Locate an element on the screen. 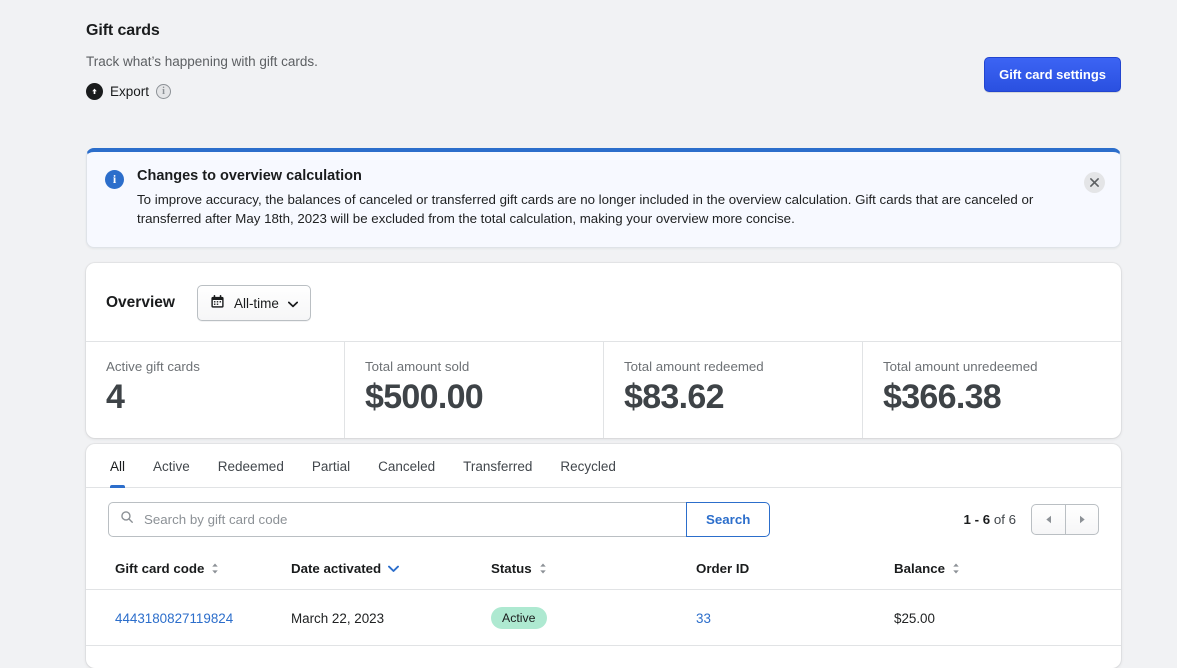  column-label: Status is located at coordinates (511, 568).